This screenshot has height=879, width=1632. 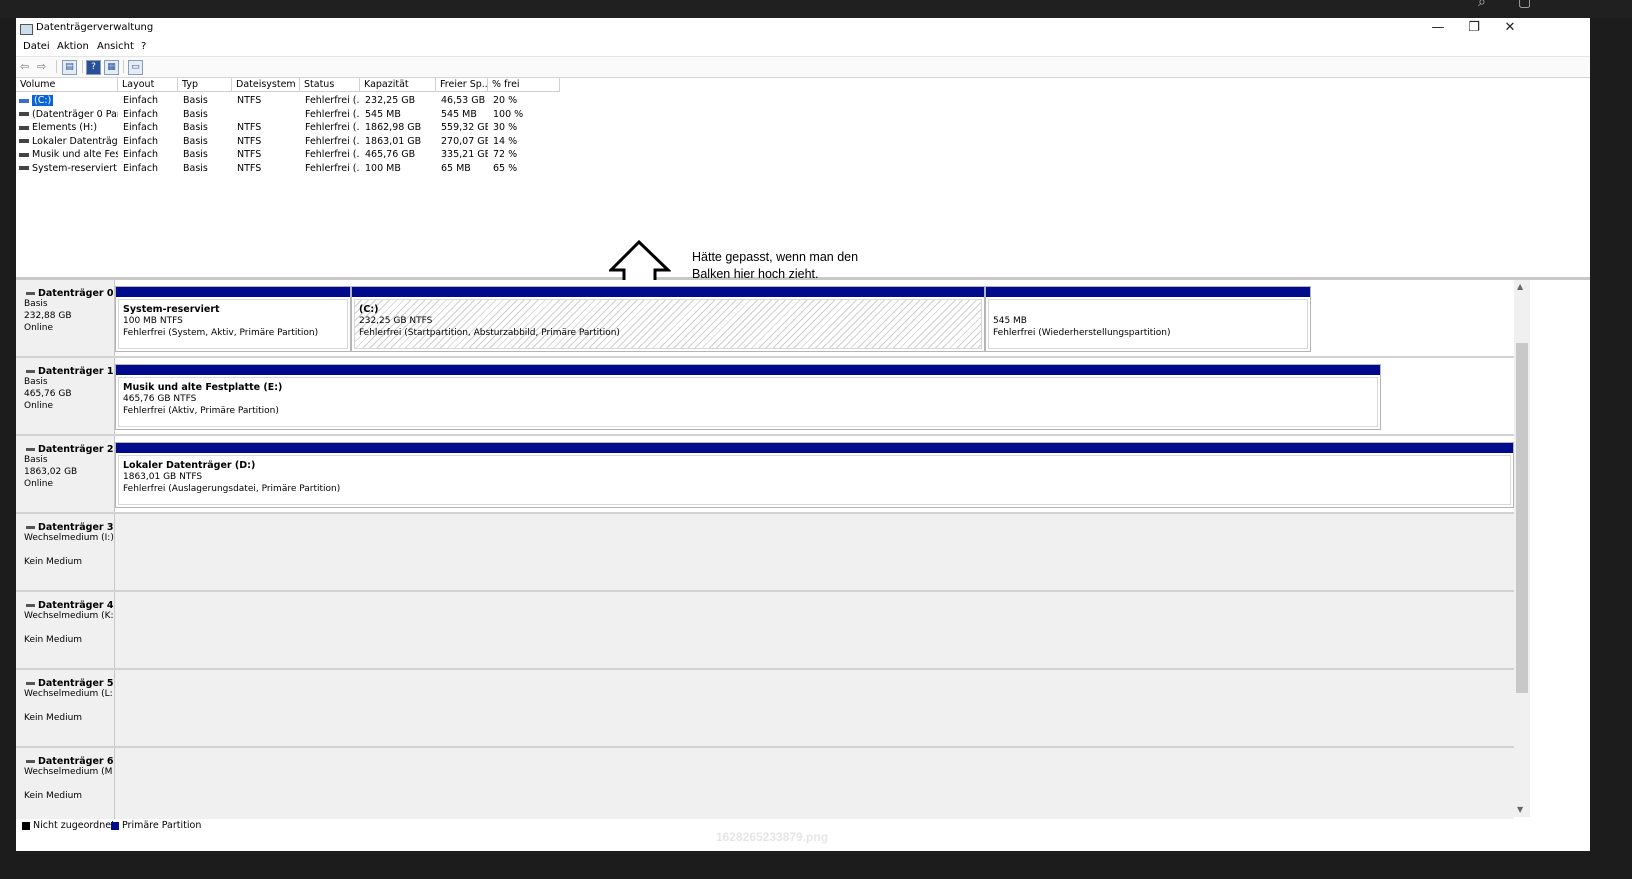 What do you see at coordinates (111, 67) in the screenshot?
I see `console-icon: ▦` at bounding box center [111, 67].